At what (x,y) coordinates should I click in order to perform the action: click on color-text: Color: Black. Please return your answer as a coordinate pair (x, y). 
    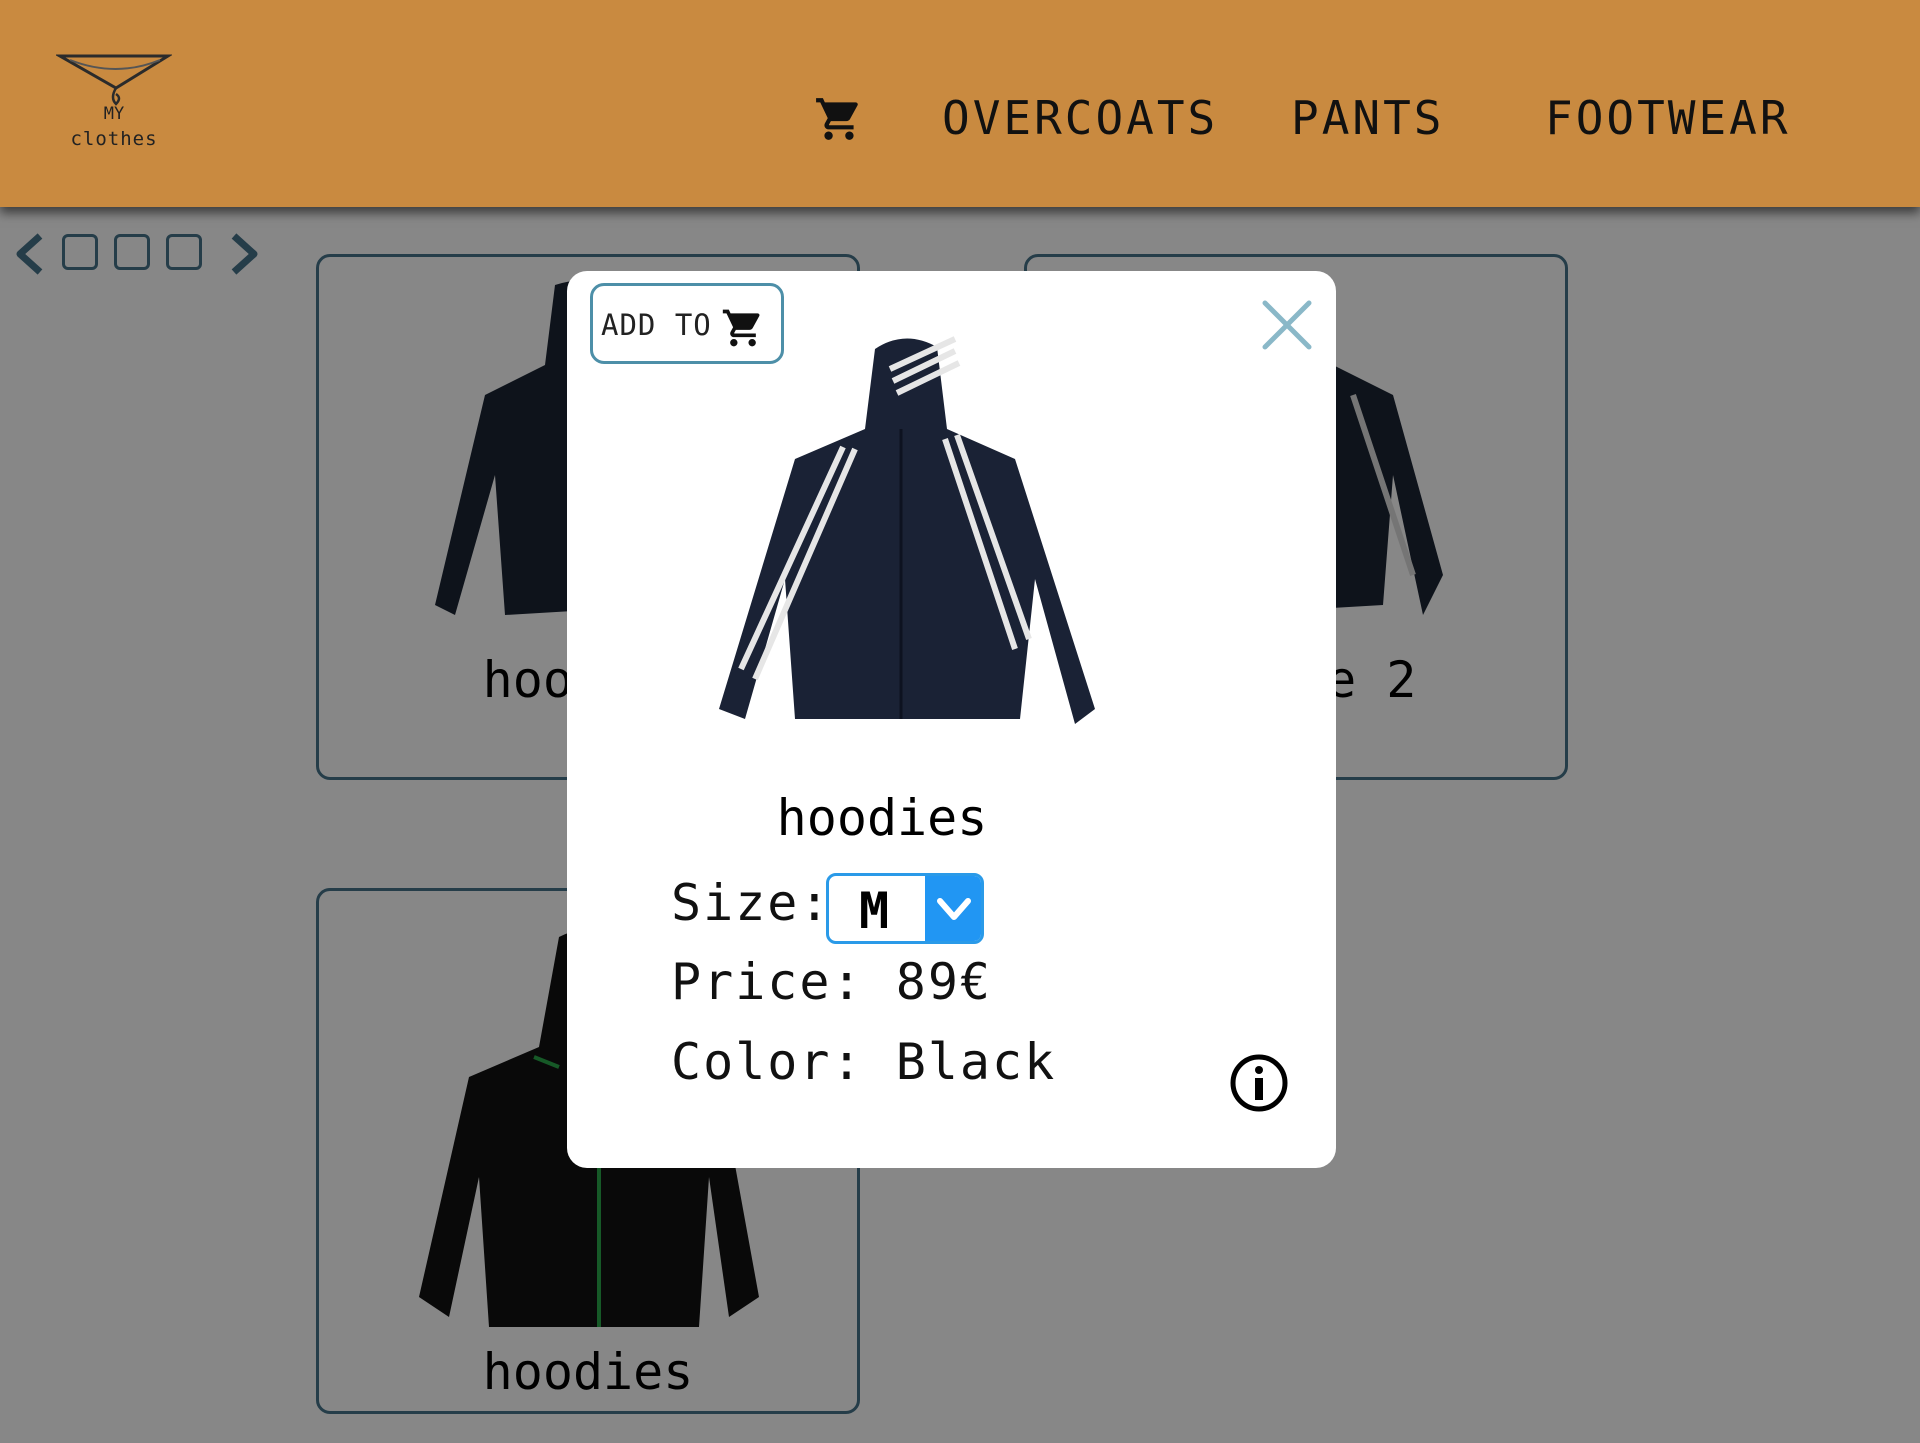
    Looking at the image, I should click on (864, 1062).